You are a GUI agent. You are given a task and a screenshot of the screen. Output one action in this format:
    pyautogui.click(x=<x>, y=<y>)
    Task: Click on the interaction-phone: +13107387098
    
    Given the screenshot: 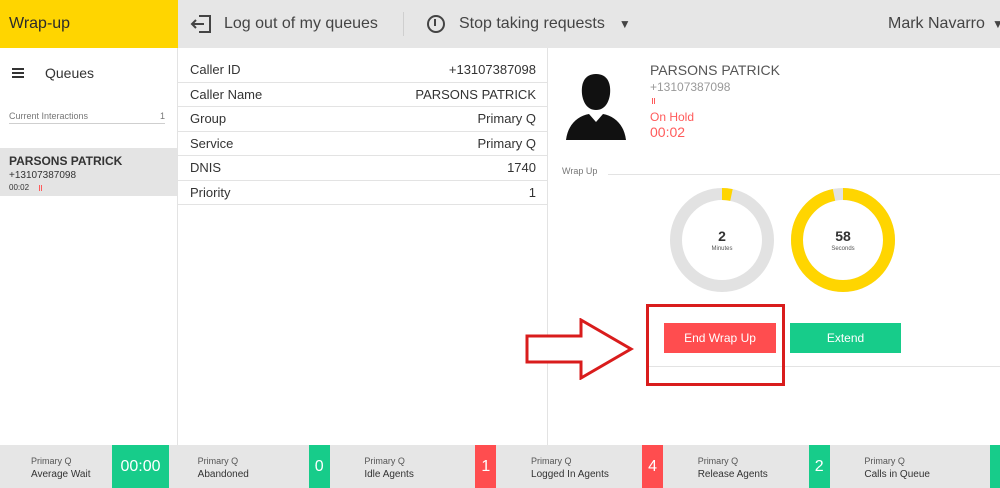 What is the action you would take?
    pyautogui.click(x=43, y=175)
    